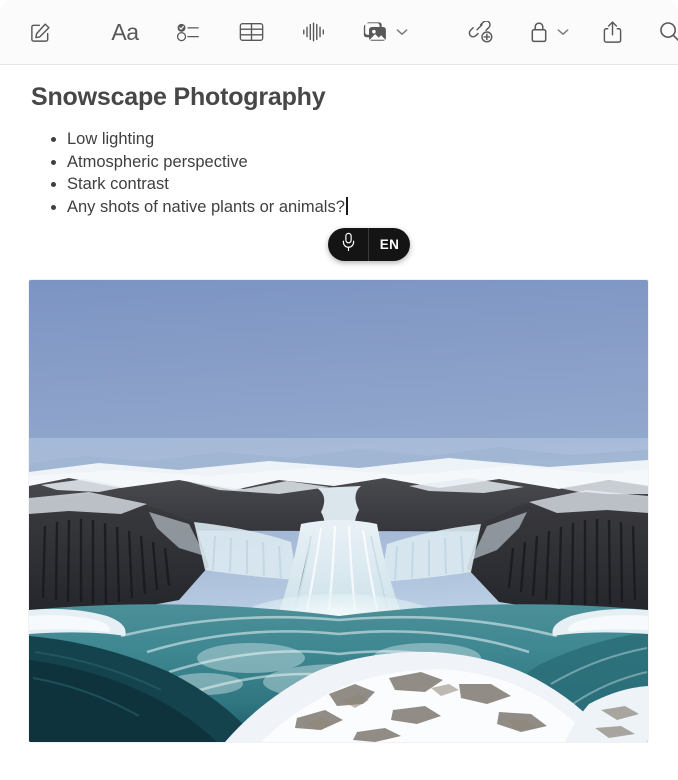 The image size is (678, 780). I want to click on lock-icon, so click(539, 32).